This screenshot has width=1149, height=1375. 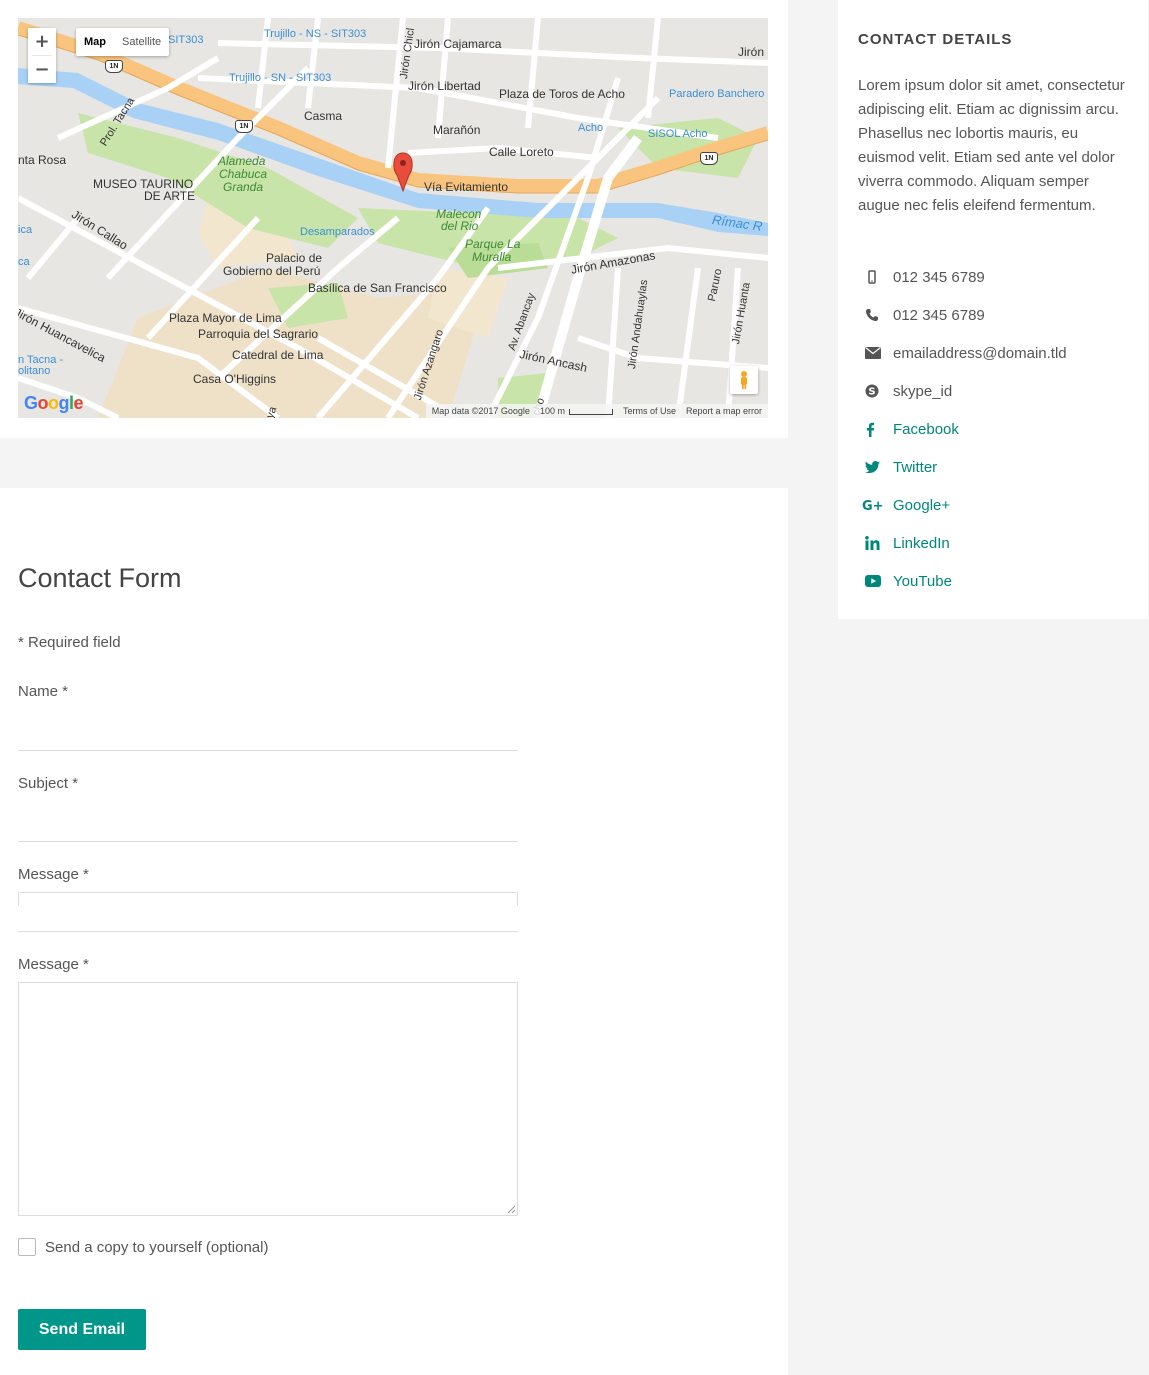 I want to click on twitter-icon, so click(x=875, y=467).